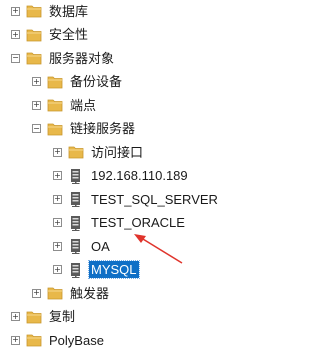 Image resolution: width=320 pixels, height=350 pixels. What do you see at coordinates (62, 316) in the screenshot?
I see `tree-item-label: 复制` at bounding box center [62, 316].